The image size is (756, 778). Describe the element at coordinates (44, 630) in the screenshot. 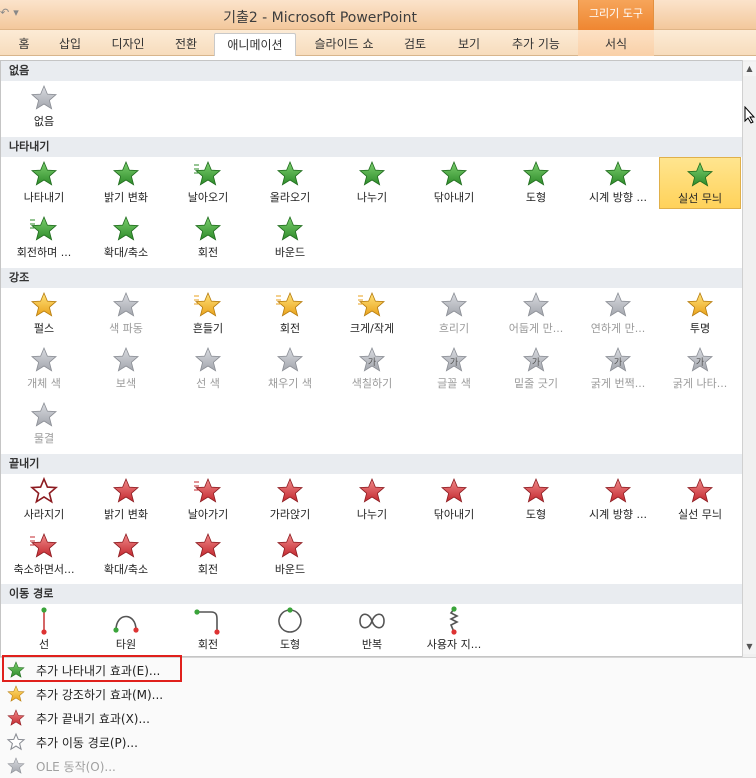

I see `effect-paths-0: 선` at that location.